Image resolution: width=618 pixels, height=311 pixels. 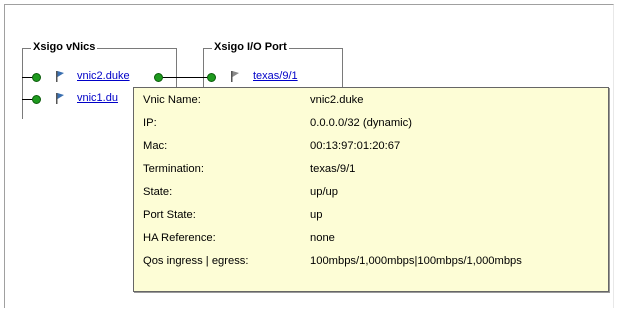 What do you see at coordinates (250, 47) in the screenshot?
I see `io-ports-group-title: Xsigo I/O Port` at bounding box center [250, 47].